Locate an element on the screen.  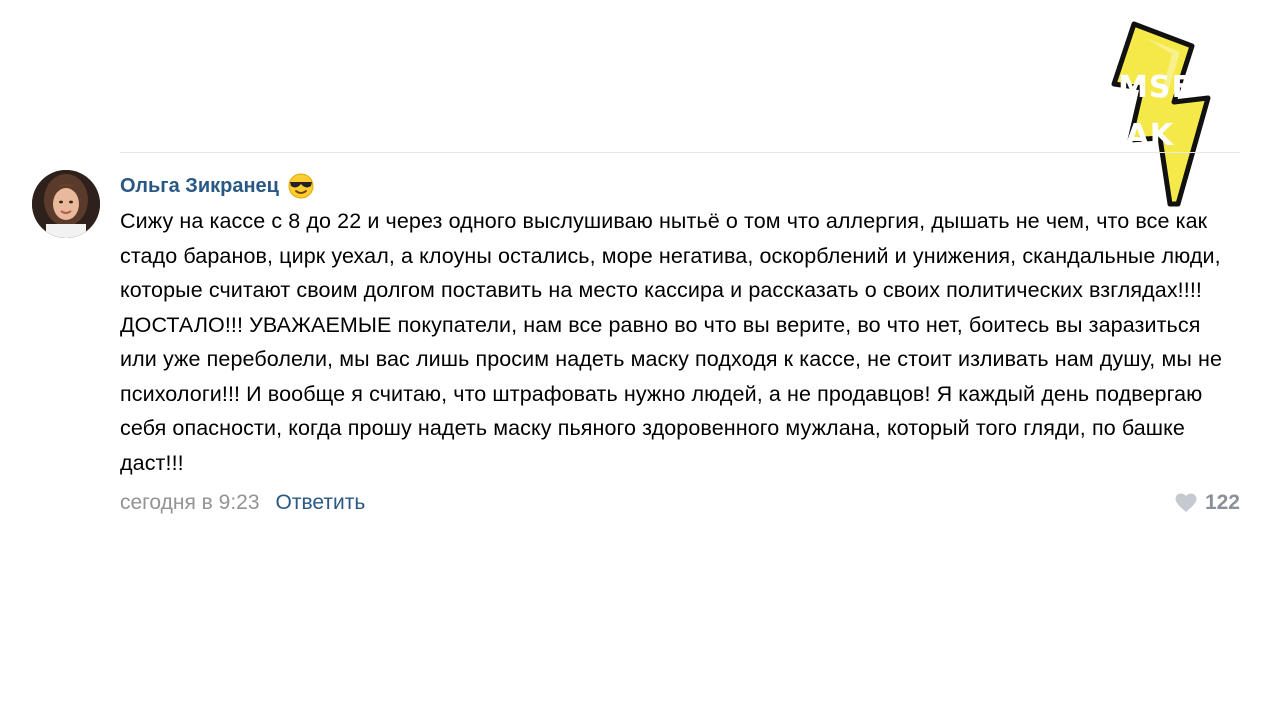
heart-icon is located at coordinates (1186, 503).